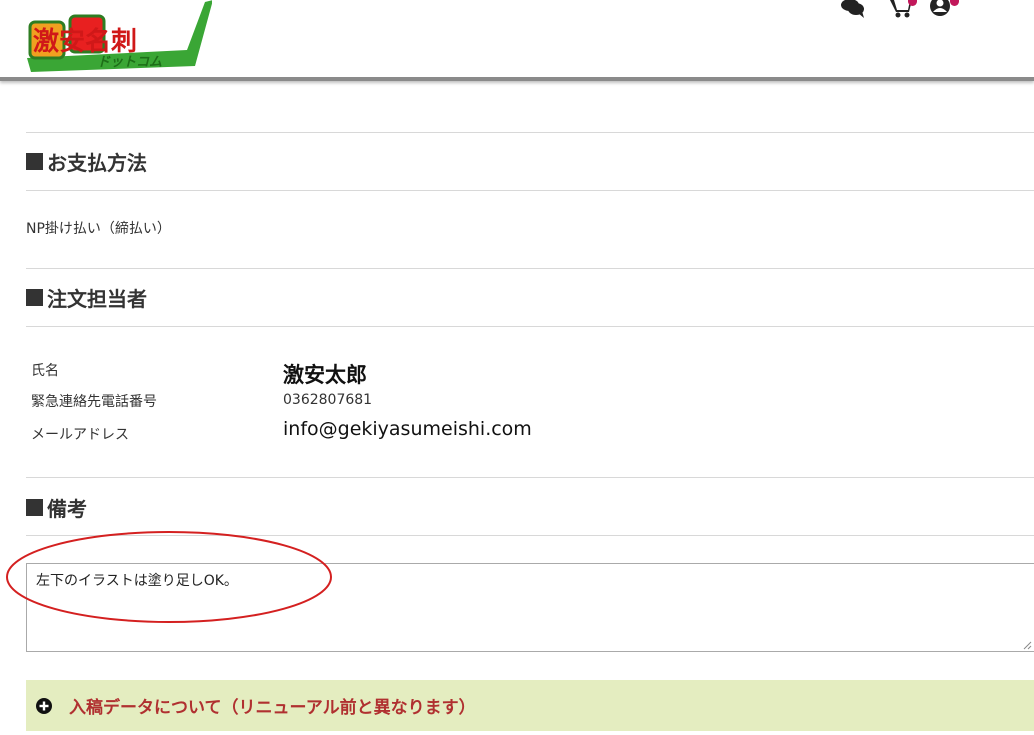 Image resolution: width=1034 pixels, height=735 pixels. What do you see at coordinates (530, 705) in the screenshot?
I see `upload-data-accordion: 入稿データについて（リニューアル前と異なります）` at bounding box center [530, 705].